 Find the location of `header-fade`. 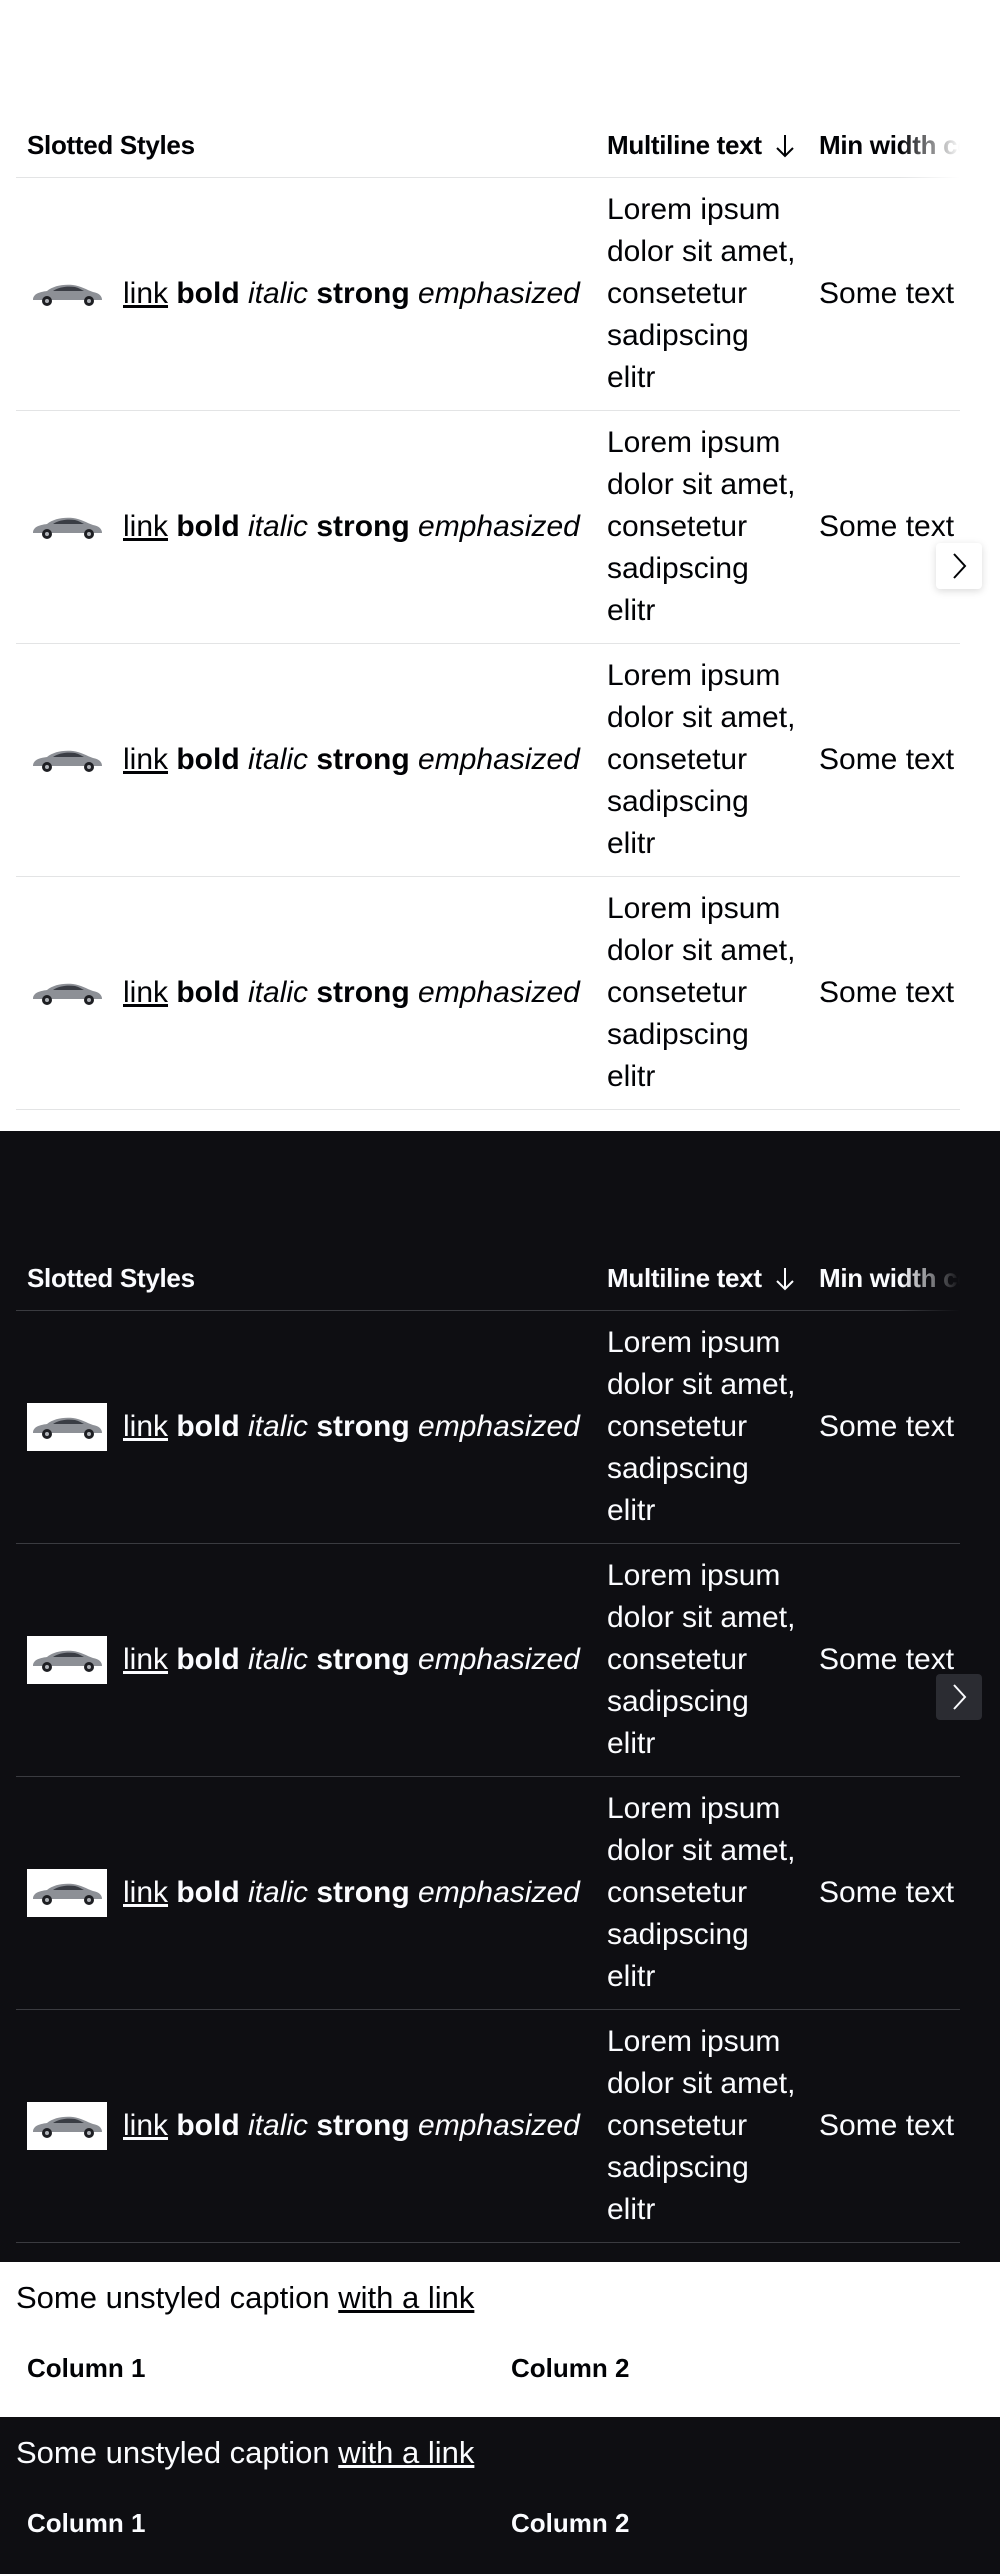

header-fade is located at coordinates (930, 1279).